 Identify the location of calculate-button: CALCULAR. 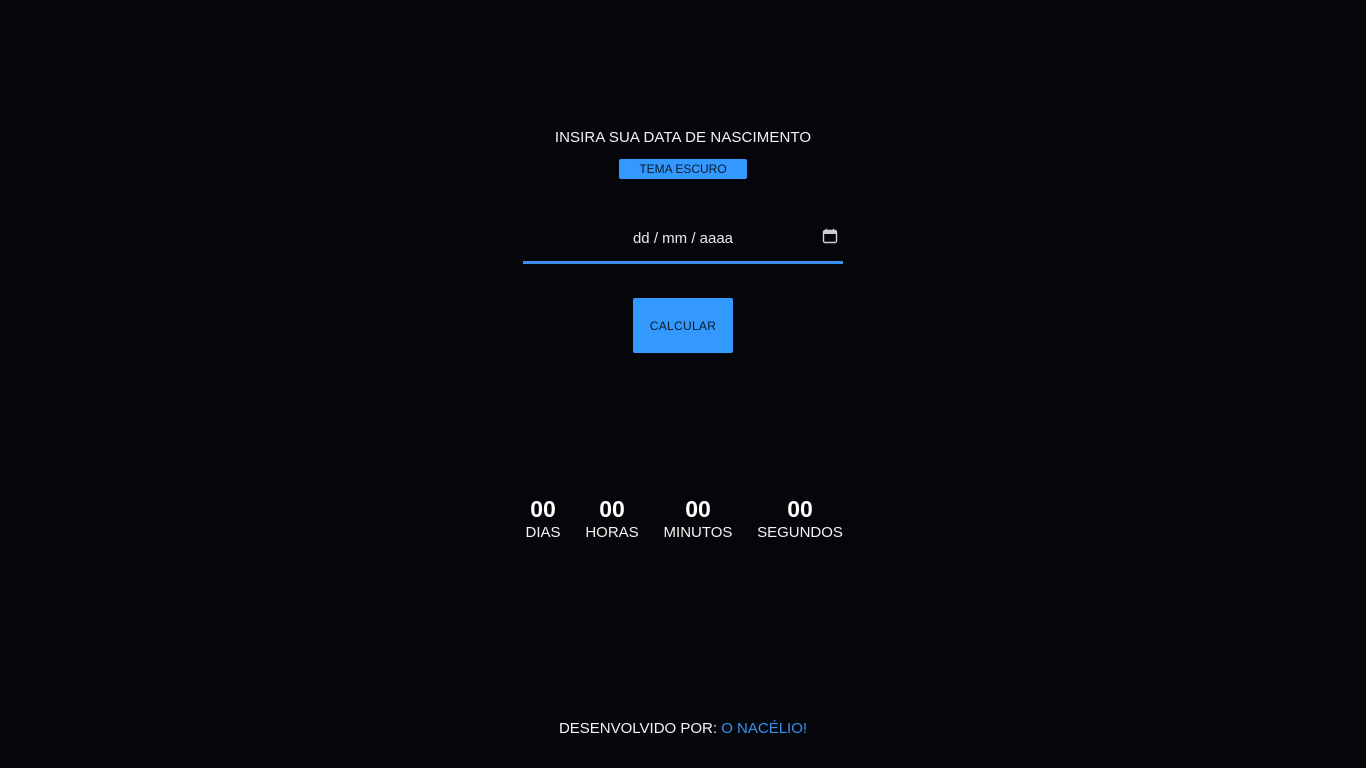
(683, 325).